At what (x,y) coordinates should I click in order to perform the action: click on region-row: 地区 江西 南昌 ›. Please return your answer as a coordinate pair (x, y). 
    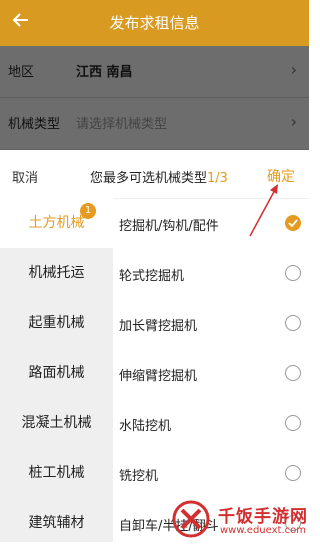
    Looking at the image, I should click on (154, 72).